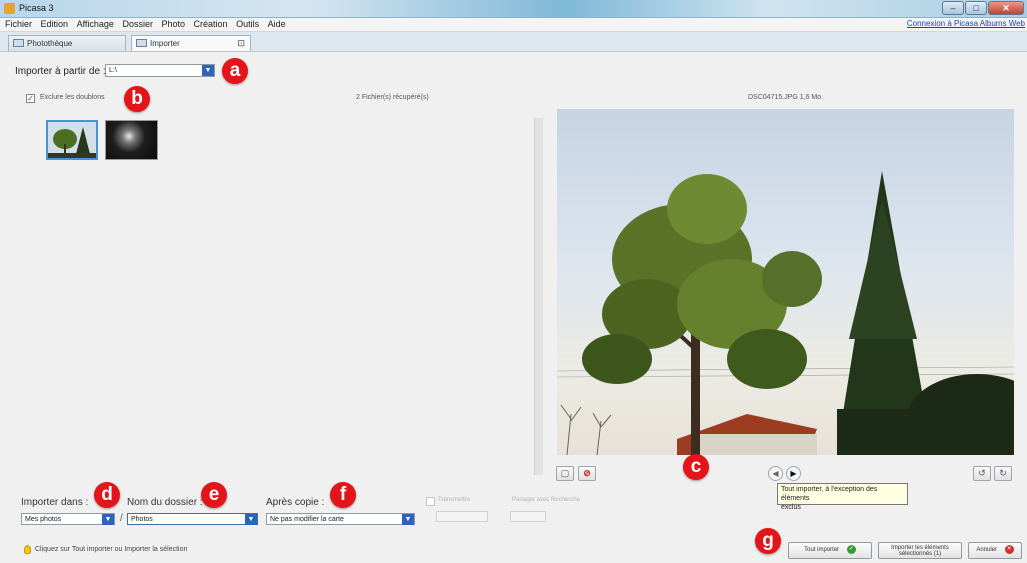  Describe the element at coordinates (454, 500) in the screenshot. I see `upload-label: Transmettre` at that location.